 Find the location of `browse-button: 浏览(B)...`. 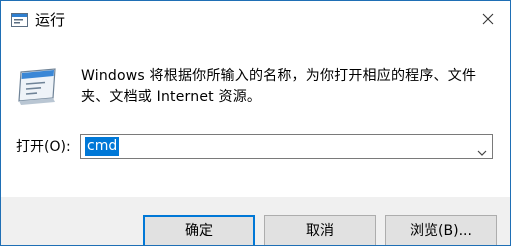

browse-button: 浏览(B)... is located at coordinates (441, 230).